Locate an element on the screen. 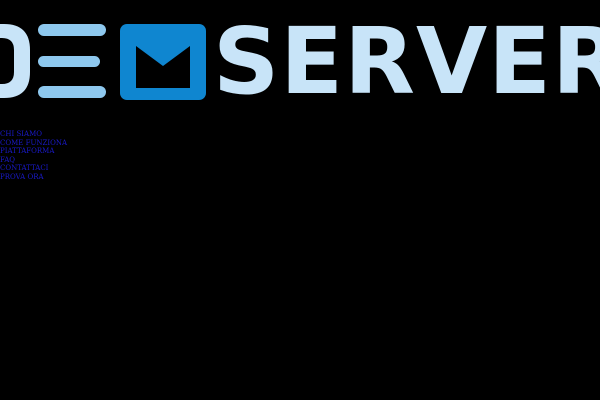 This screenshot has height=400, width=600. logo-stripe-middle is located at coordinates (69, 61).